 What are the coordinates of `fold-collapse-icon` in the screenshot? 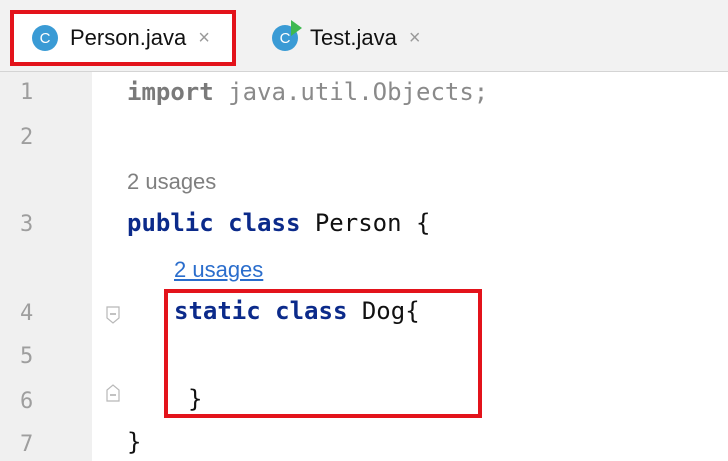 It's located at (113, 315).